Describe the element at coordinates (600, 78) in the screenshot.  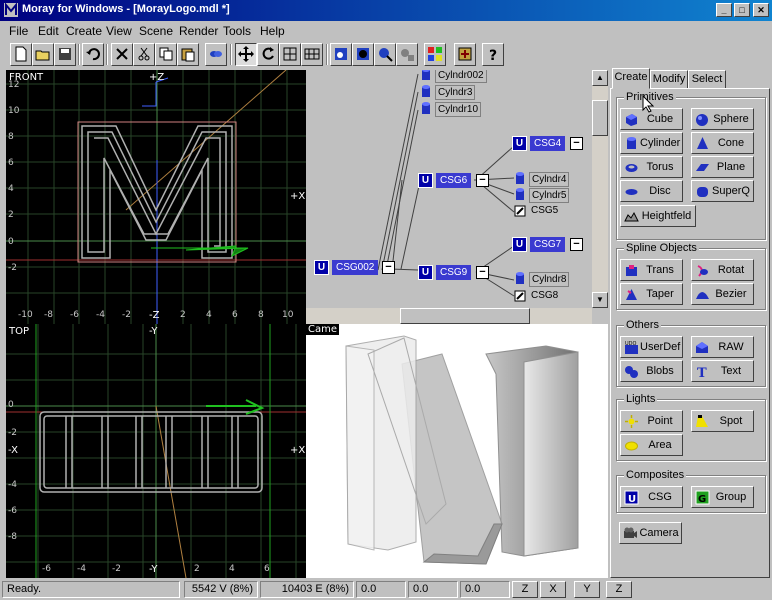
I see `scroll-up-button: ▲` at that location.